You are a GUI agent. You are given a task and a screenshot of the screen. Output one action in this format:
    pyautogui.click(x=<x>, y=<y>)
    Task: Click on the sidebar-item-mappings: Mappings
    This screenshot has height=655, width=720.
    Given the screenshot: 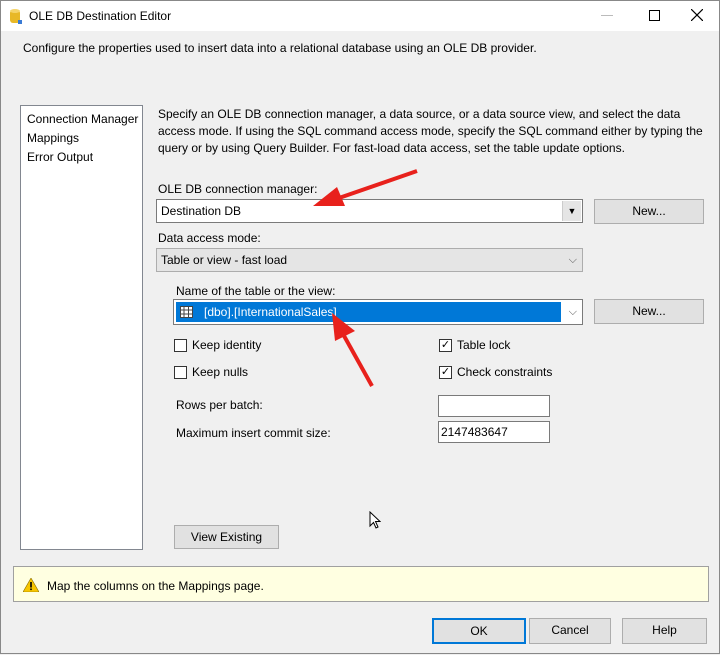 What is the action you would take?
    pyautogui.click(x=84, y=138)
    